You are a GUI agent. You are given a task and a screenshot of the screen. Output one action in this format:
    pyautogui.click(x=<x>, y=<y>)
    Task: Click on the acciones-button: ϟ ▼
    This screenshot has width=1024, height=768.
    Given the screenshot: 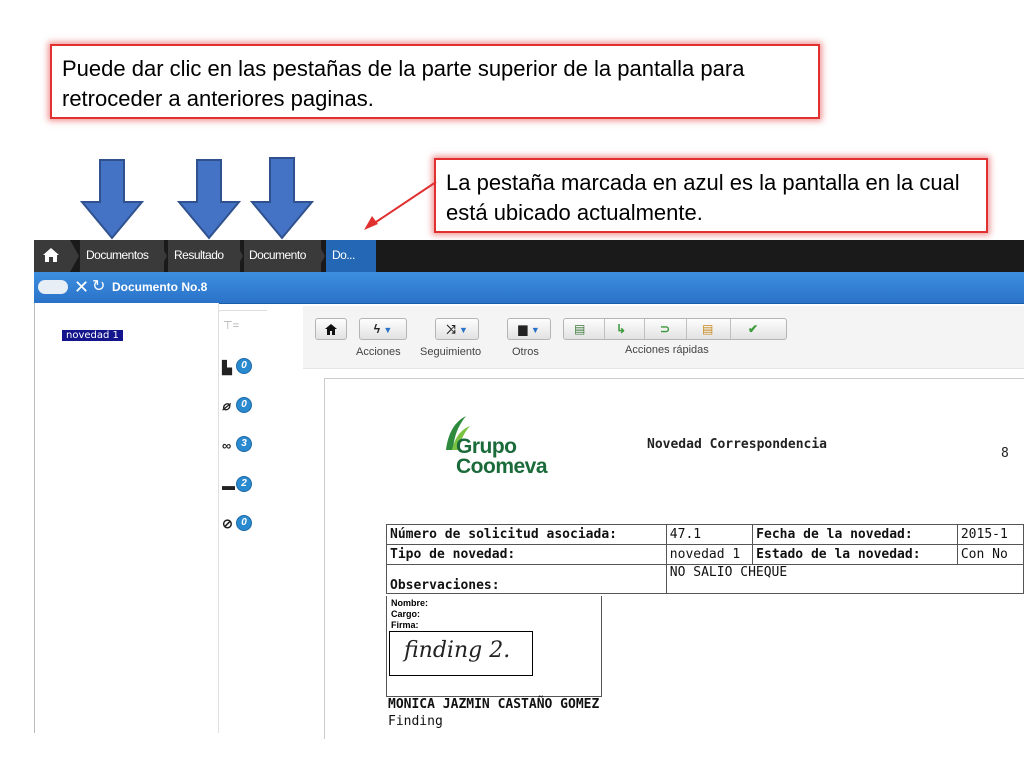 What is the action you would take?
    pyautogui.click(x=383, y=329)
    